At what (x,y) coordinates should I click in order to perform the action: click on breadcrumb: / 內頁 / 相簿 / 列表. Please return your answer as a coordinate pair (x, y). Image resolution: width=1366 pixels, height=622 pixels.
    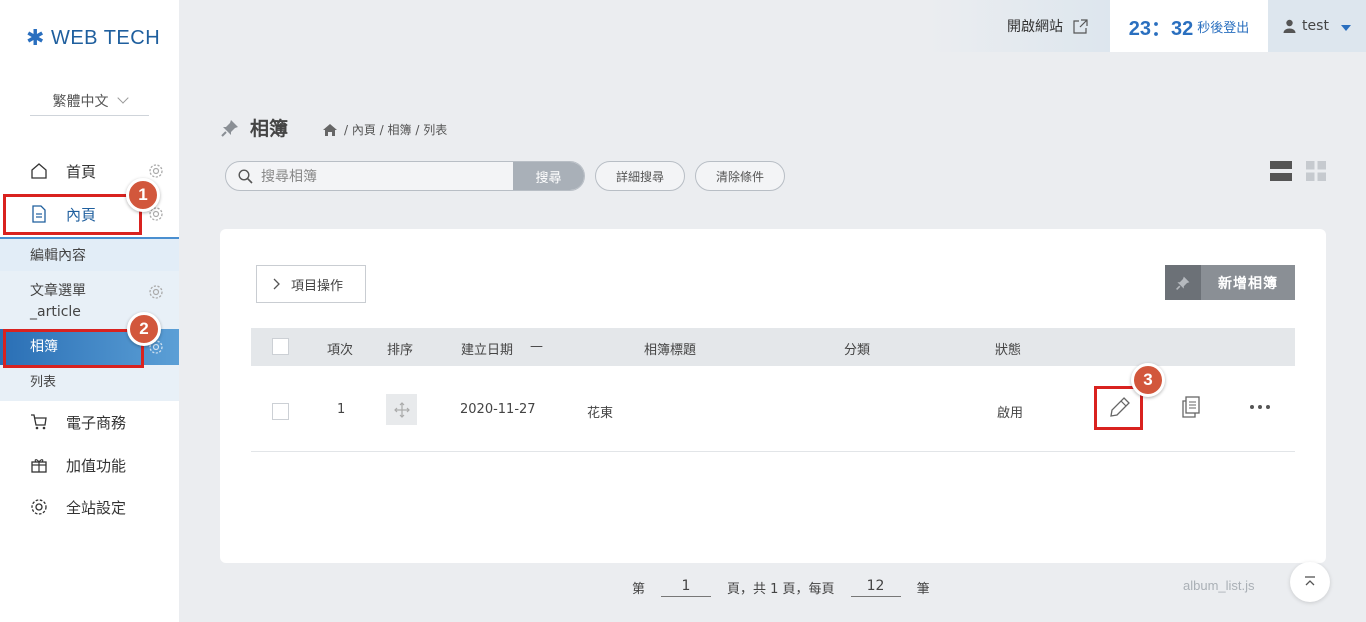
    Looking at the image, I should click on (384, 129).